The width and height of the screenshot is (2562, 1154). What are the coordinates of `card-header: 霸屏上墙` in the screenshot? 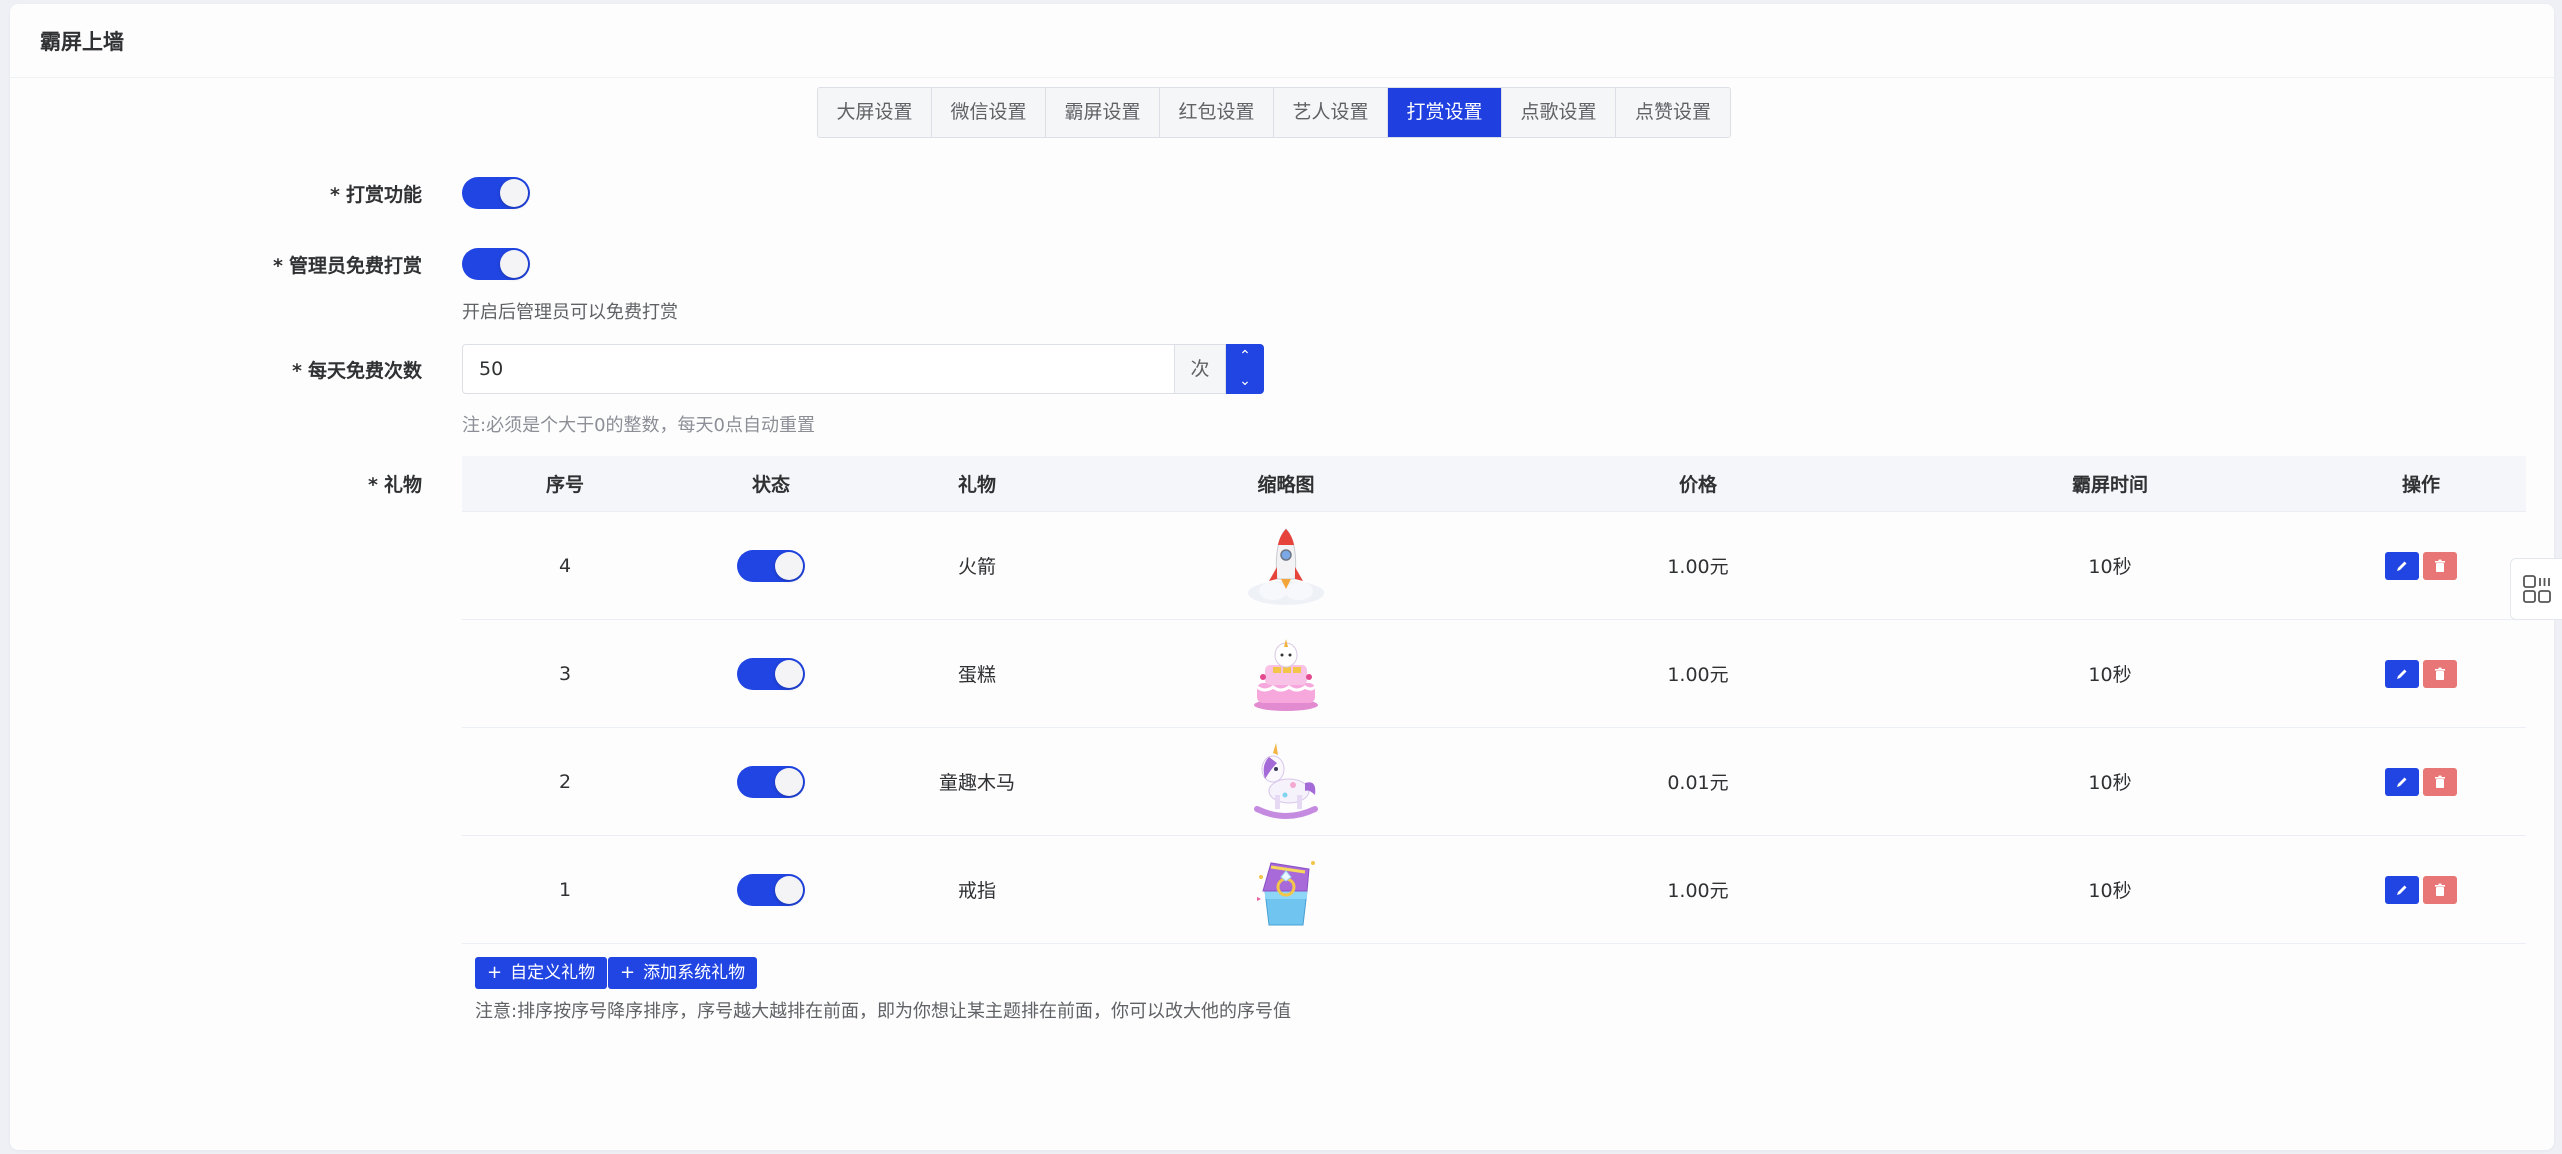 It's located at (1282, 41).